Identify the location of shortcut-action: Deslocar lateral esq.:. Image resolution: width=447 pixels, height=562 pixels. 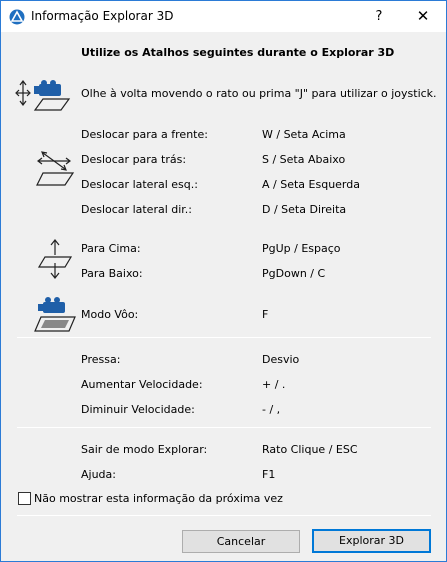
(139, 184).